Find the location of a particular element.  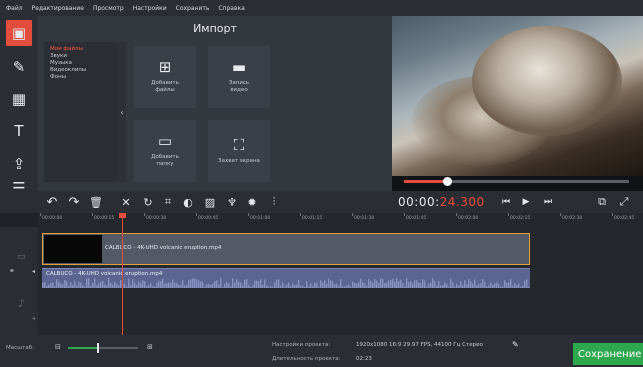

menu-item: Сохранить is located at coordinates (193, 8).